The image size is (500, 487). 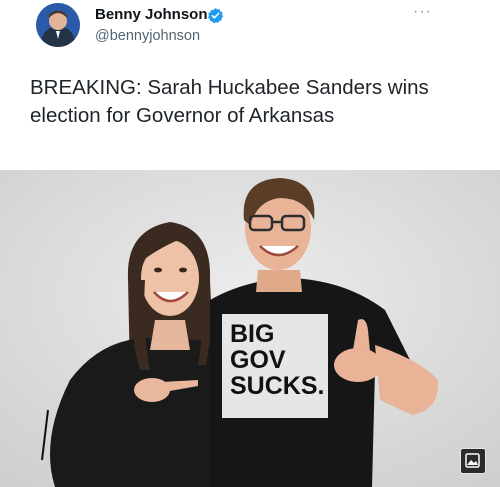 I want to click on shirt-text-line-2: GOV, so click(x=258, y=360).